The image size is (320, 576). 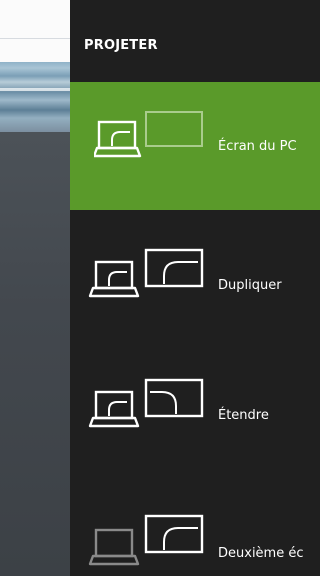 What do you see at coordinates (261, 553) in the screenshot?
I see `option-label: Deuxième éc` at bounding box center [261, 553].